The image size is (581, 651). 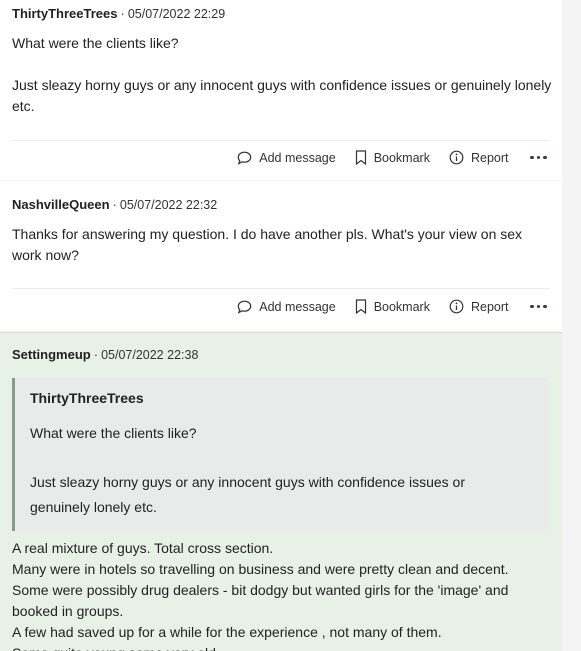 I want to click on post-text-line: What were the clients like?, so click(x=95, y=43).